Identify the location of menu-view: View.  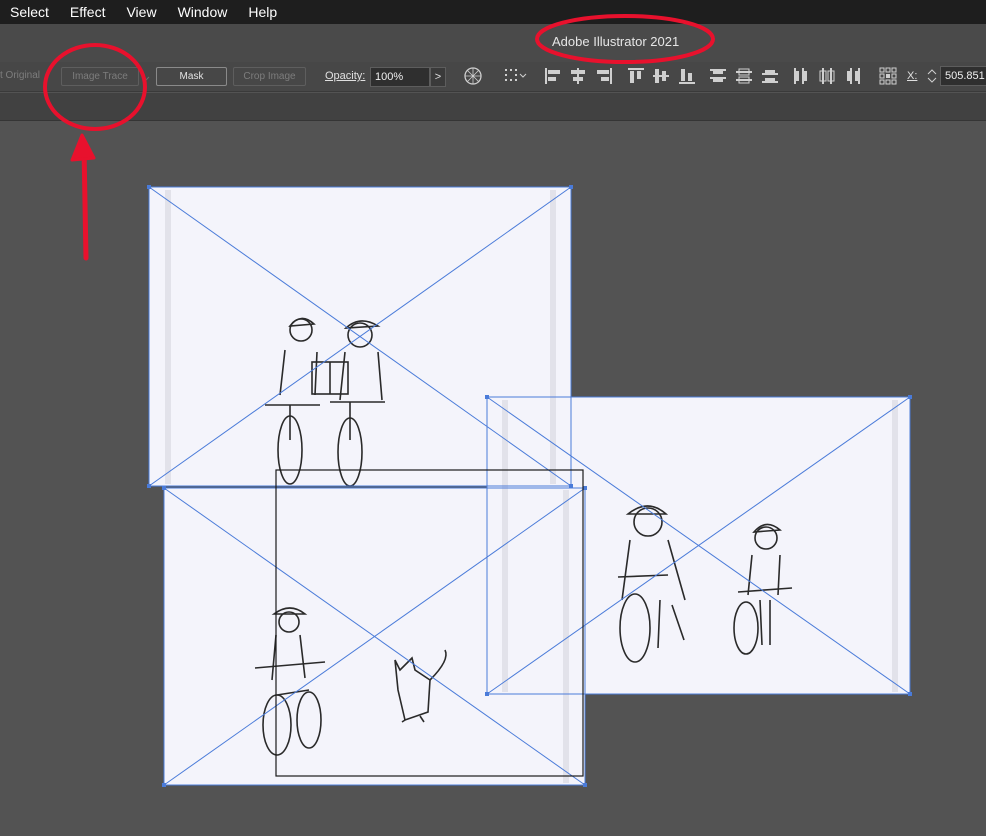
(140, 12).